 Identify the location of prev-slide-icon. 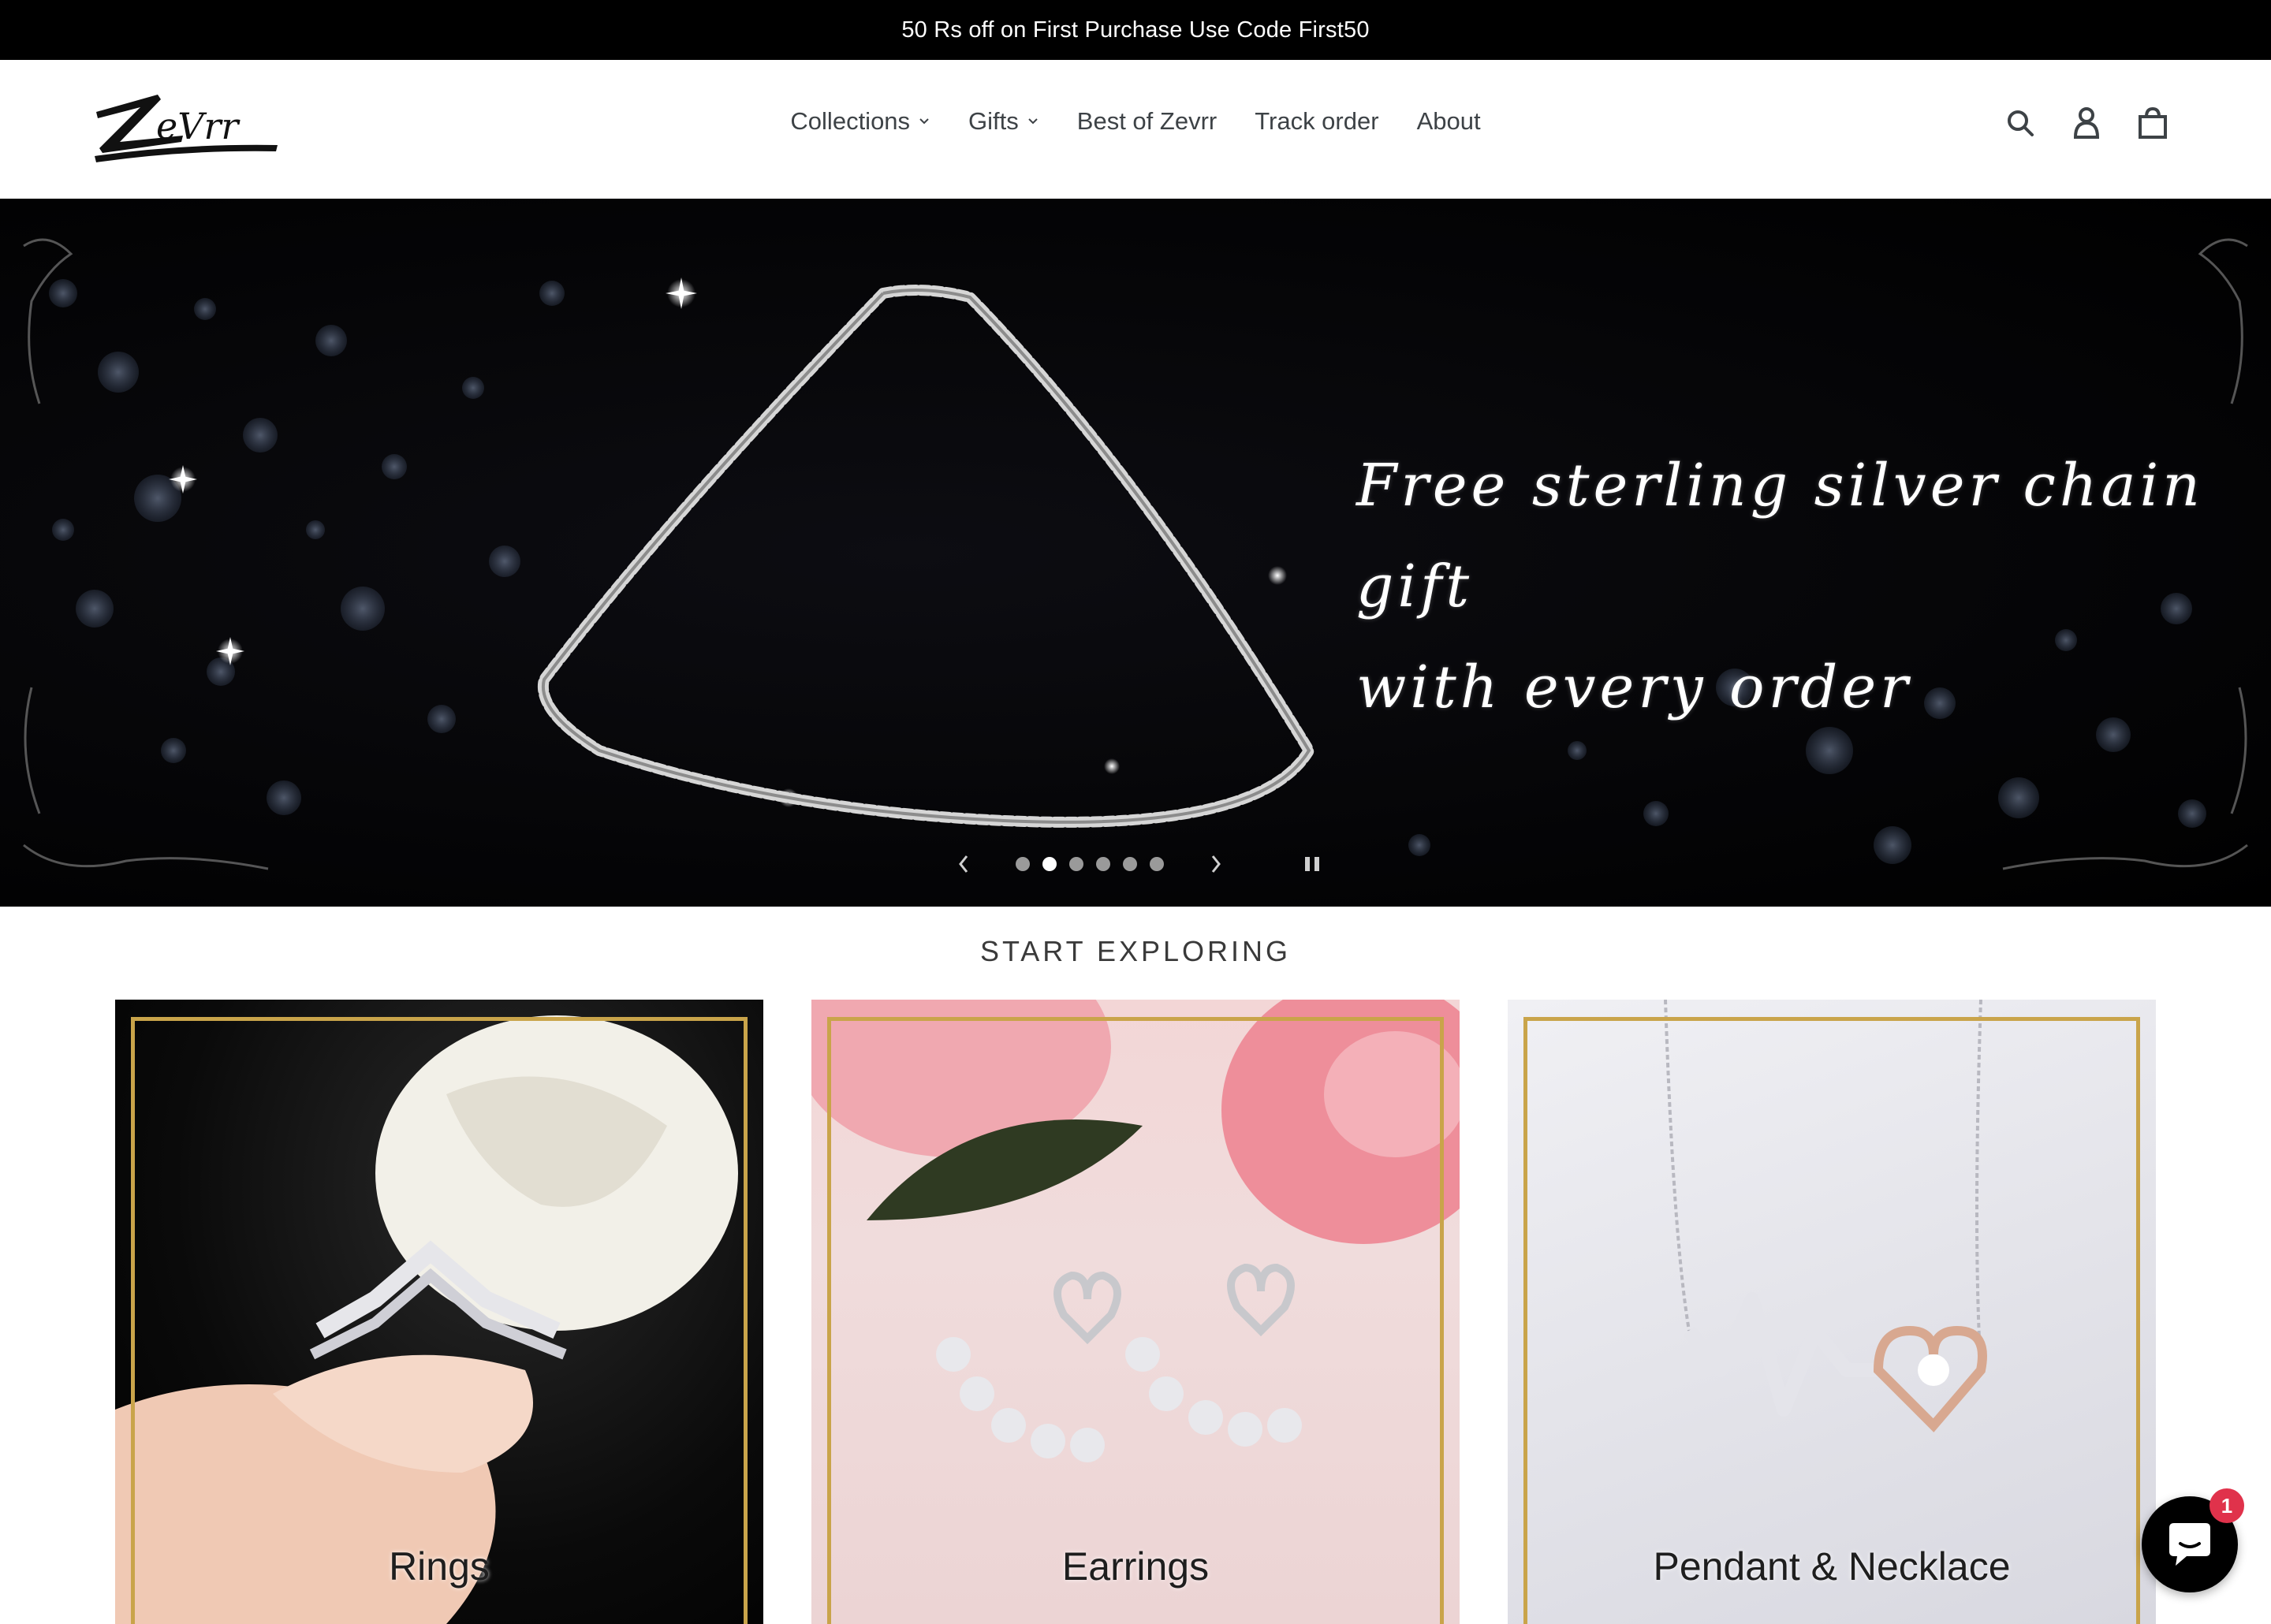
(963, 864).